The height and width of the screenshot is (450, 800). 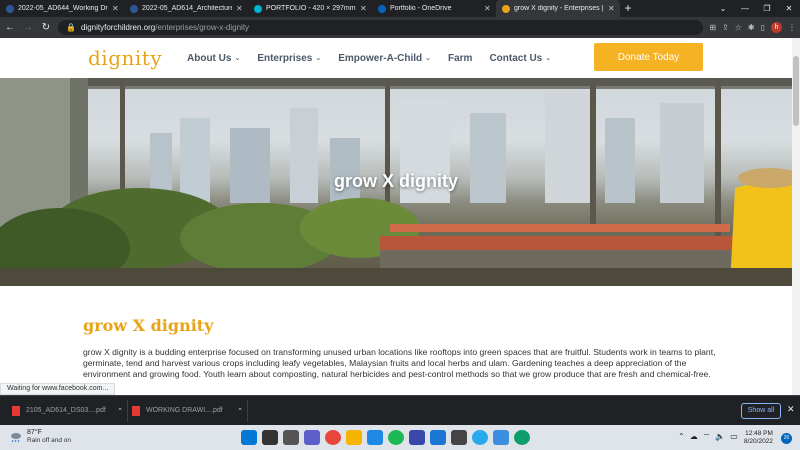 What do you see at coordinates (761, 411) in the screenshot?
I see `show-all-downloads-button: Show all` at bounding box center [761, 411].